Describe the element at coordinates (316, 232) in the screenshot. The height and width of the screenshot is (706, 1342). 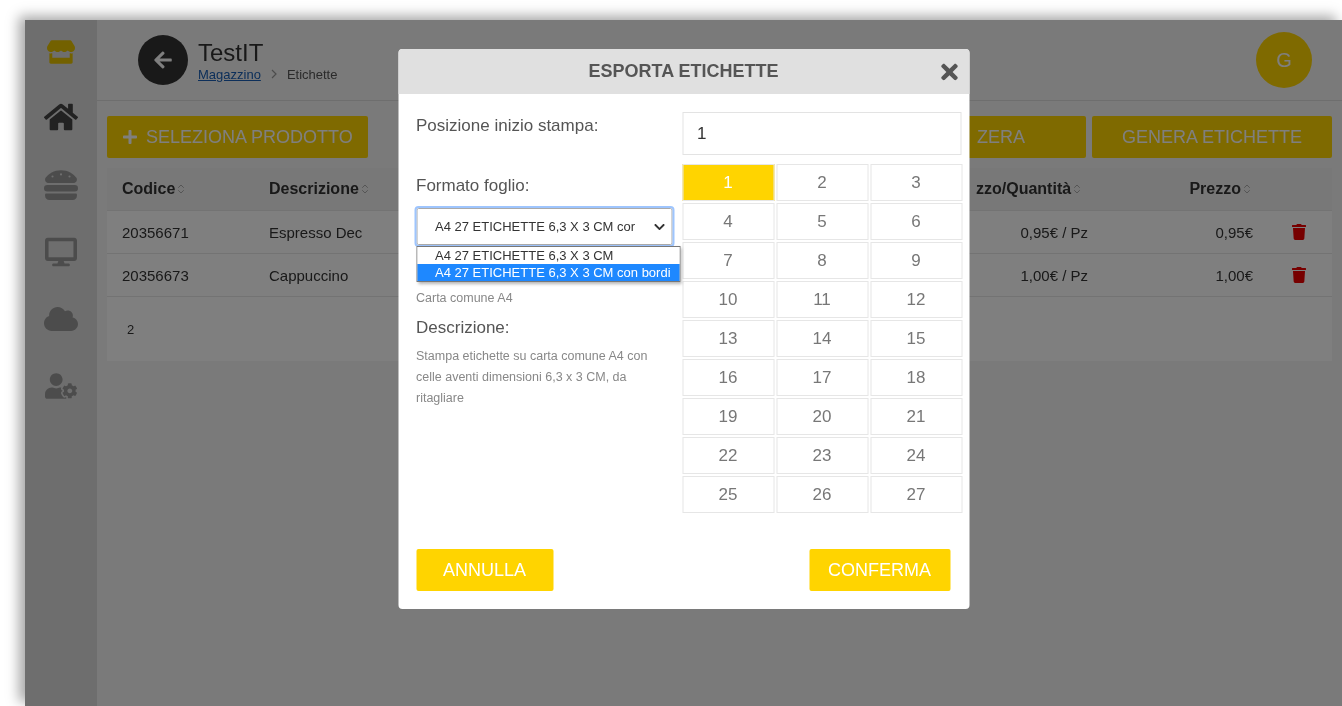
I see `table-cell: Espresso Dec` at that location.